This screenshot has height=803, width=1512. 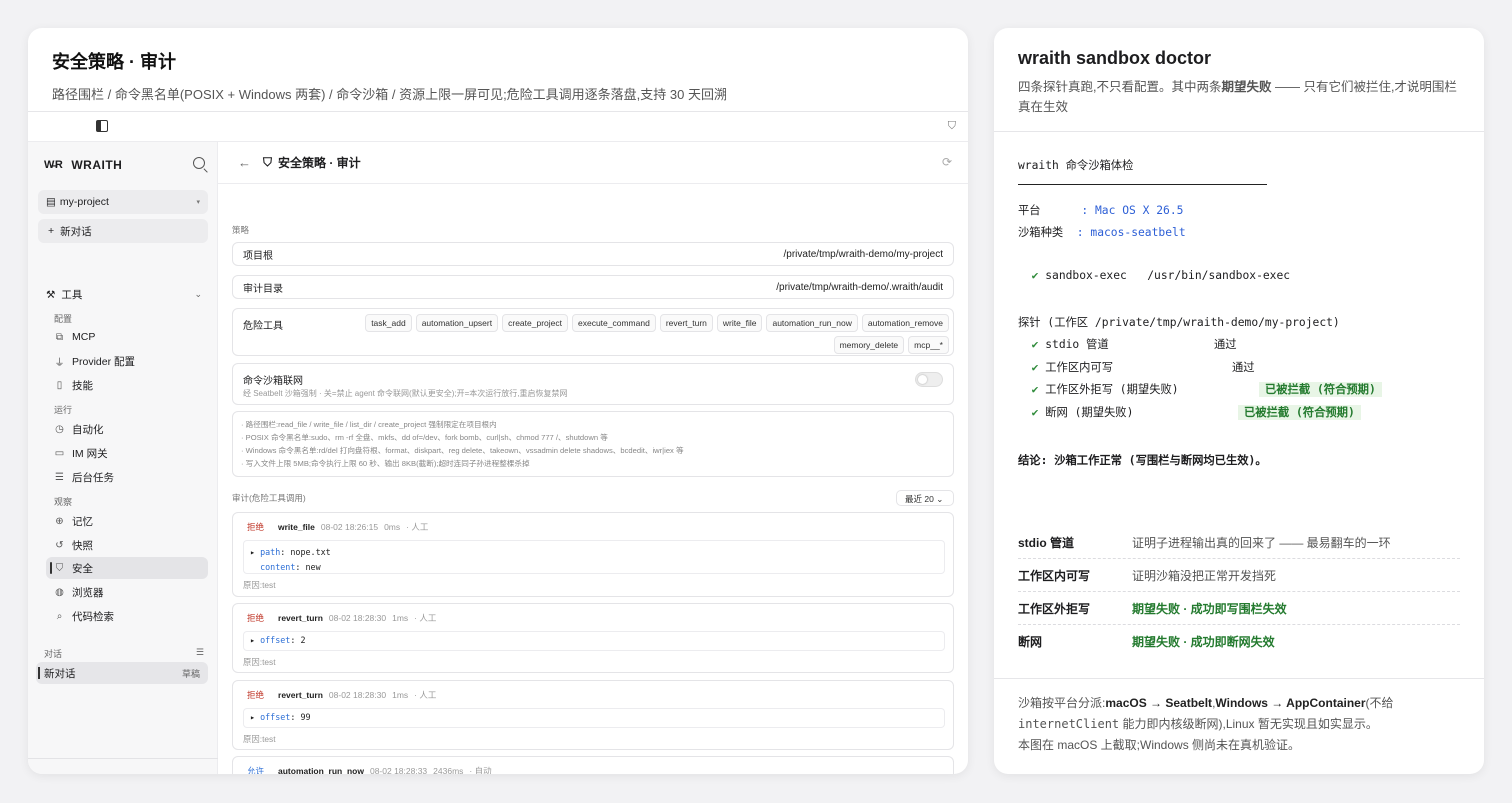 What do you see at coordinates (357, 618) in the screenshot?
I see `timestamp: 08-02 18:28:30` at bounding box center [357, 618].